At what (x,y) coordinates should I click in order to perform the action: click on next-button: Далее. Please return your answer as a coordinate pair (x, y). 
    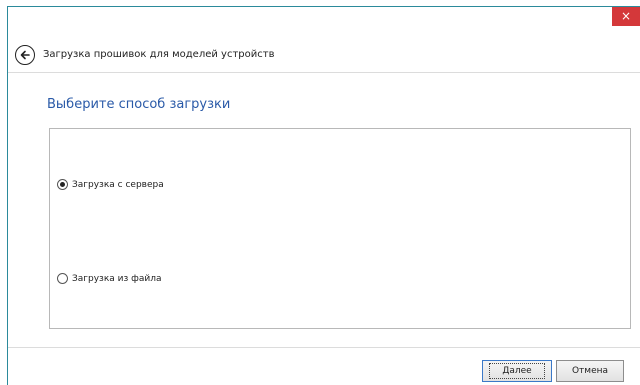
    Looking at the image, I should click on (517, 371).